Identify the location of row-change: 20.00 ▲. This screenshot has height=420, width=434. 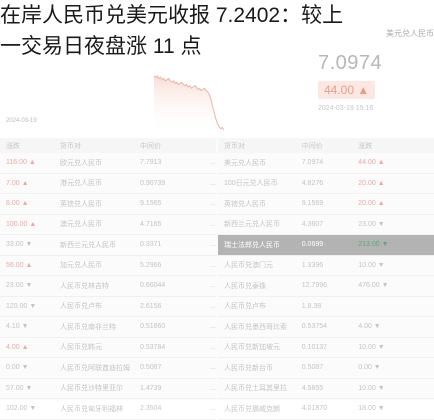
(371, 183).